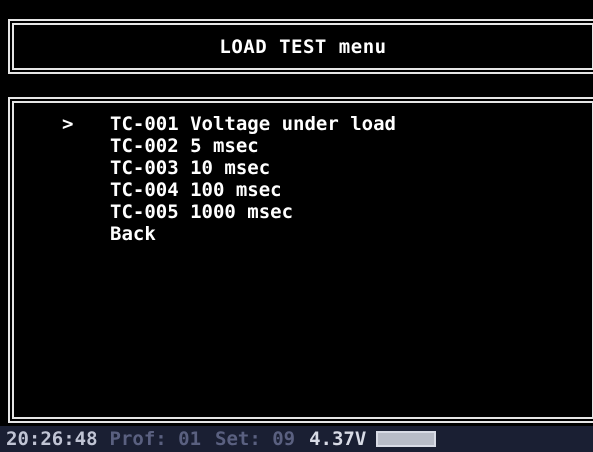 This screenshot has height=452, width=593. Describe the element at coordinates (303, 47) in the screenshot. I see `page-title: LOAD TEST menu` at that location.